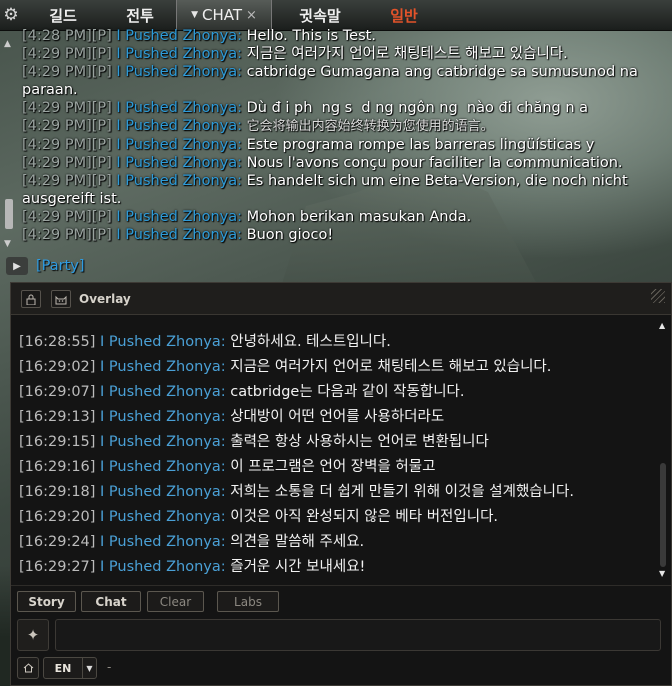 Image resolution: width=672 pixels, height=686 pixels. Describe the element at coordinates (341, 585) in the screenshot. I see `divider` at that location.